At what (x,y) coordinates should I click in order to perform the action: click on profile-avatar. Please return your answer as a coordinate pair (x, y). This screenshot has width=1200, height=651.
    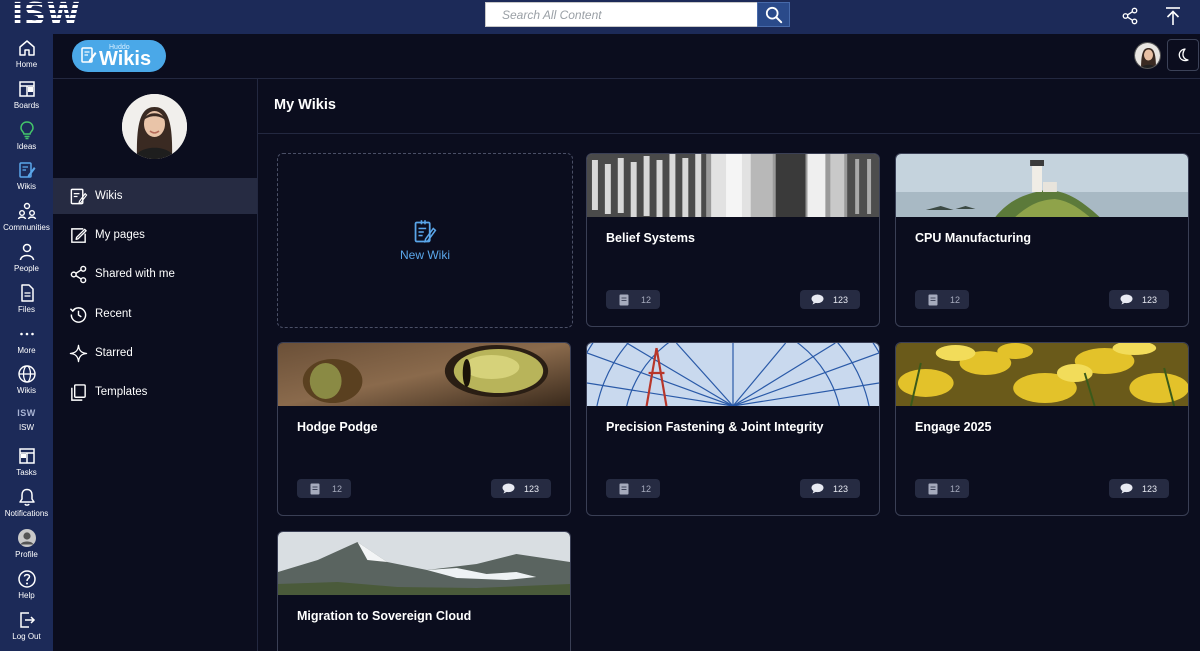
    Looking at the image, I should click on (154, 126).